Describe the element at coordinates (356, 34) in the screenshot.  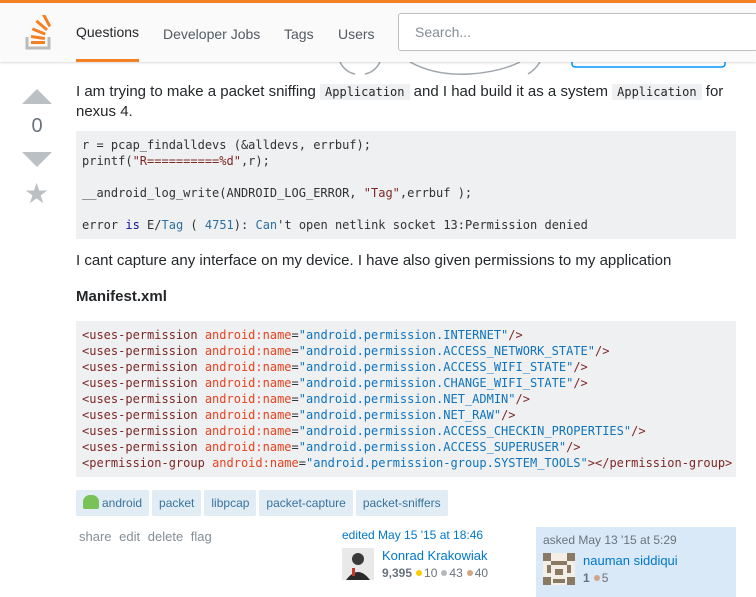
I see `nav-users: Users` at that location.